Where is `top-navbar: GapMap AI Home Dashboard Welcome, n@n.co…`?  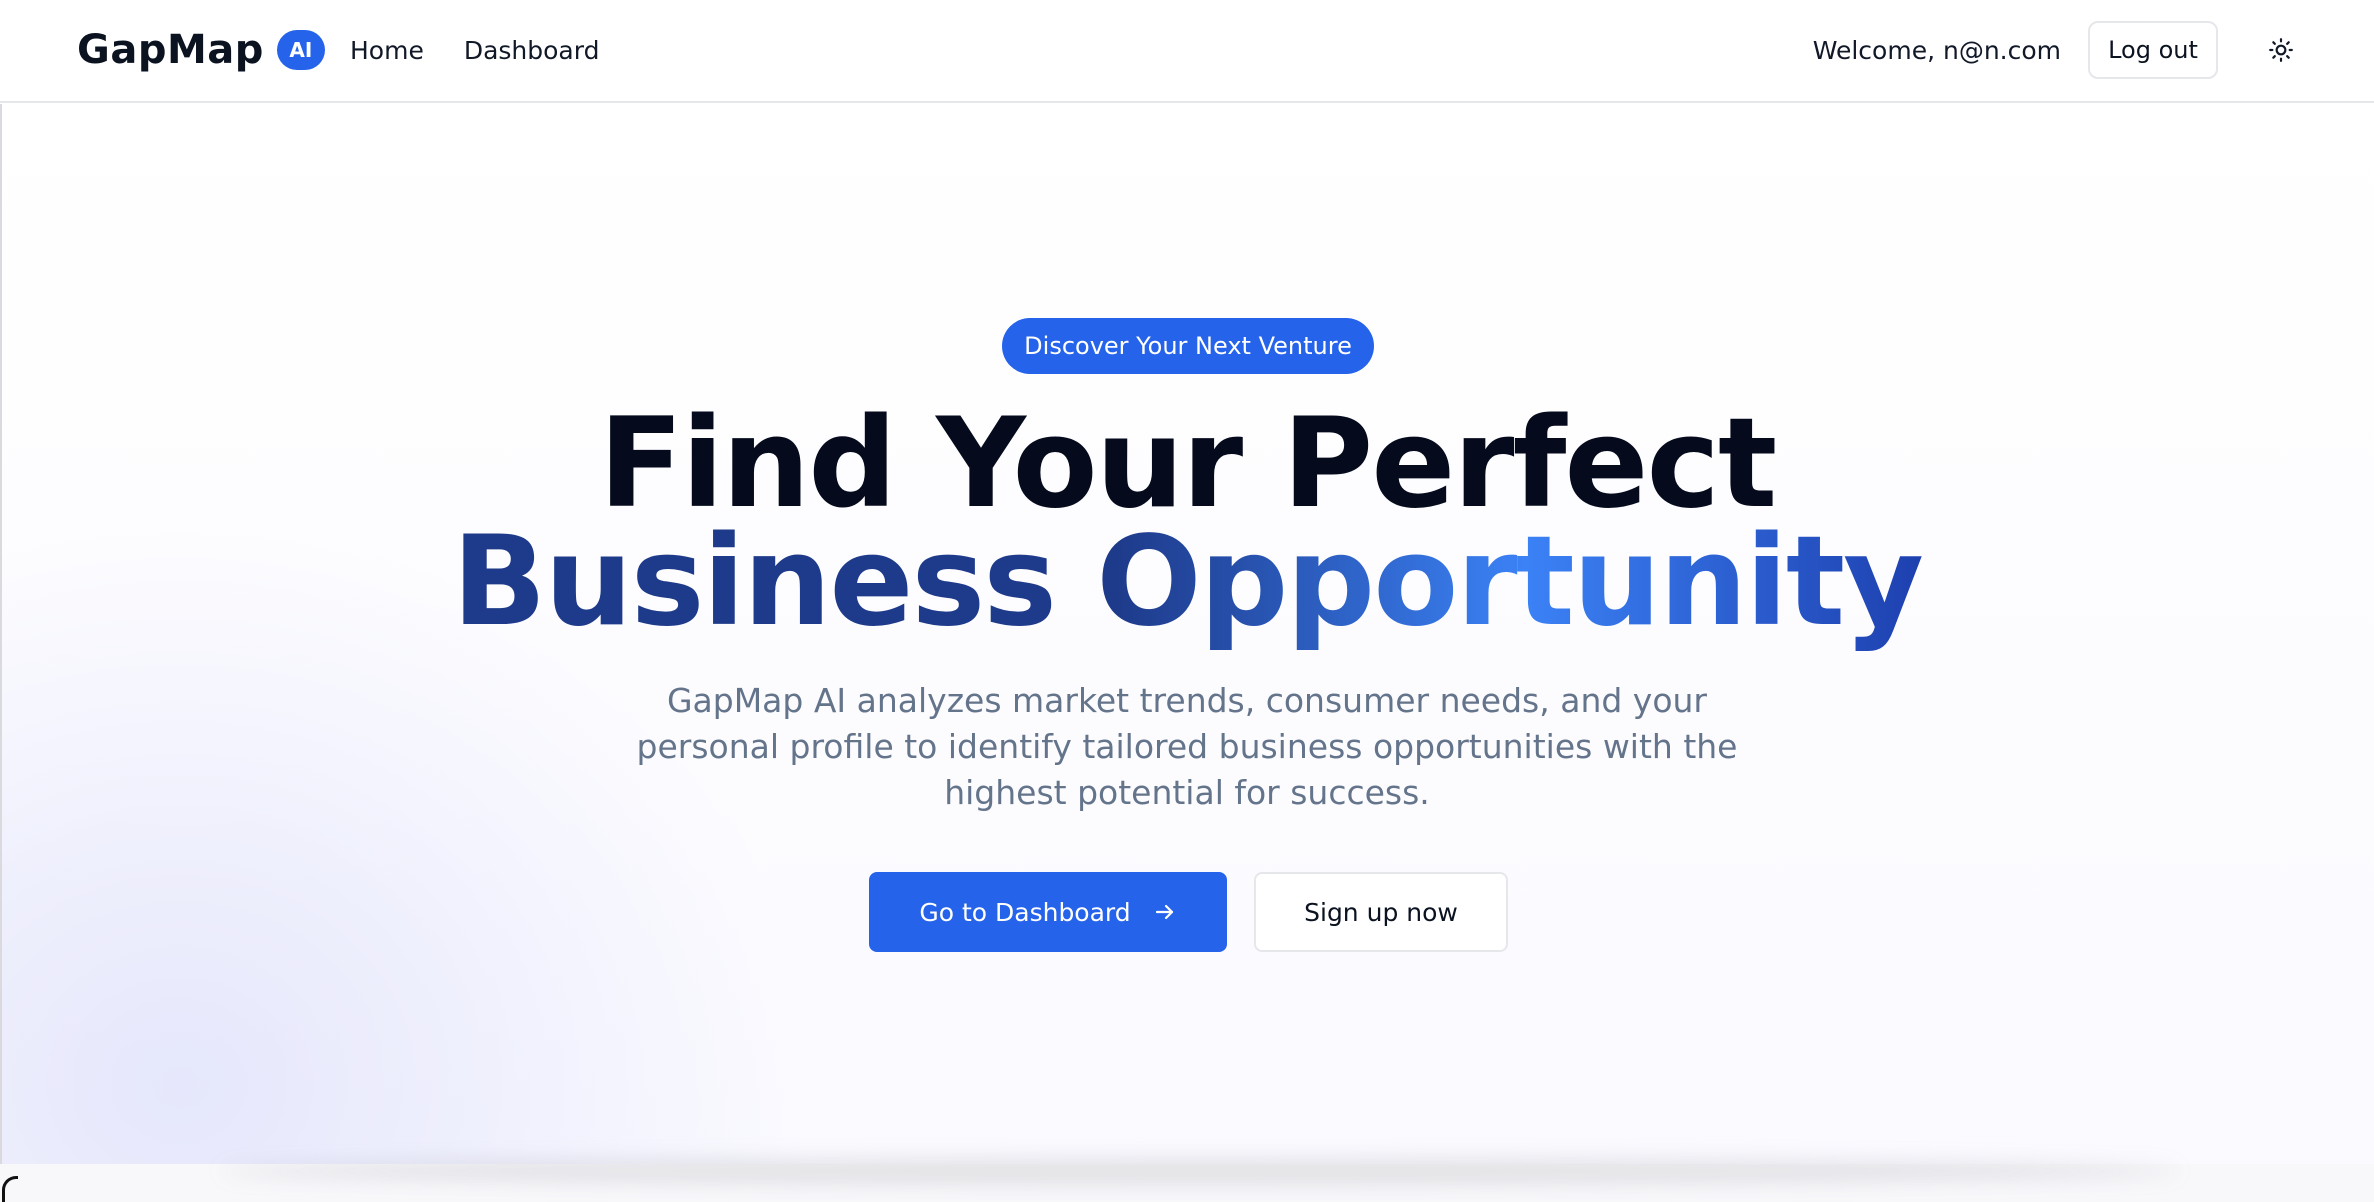 top-navbar: GapMap AI Home Dashboard Welcome, n@n.co… is located at coordinates (1187, 51).